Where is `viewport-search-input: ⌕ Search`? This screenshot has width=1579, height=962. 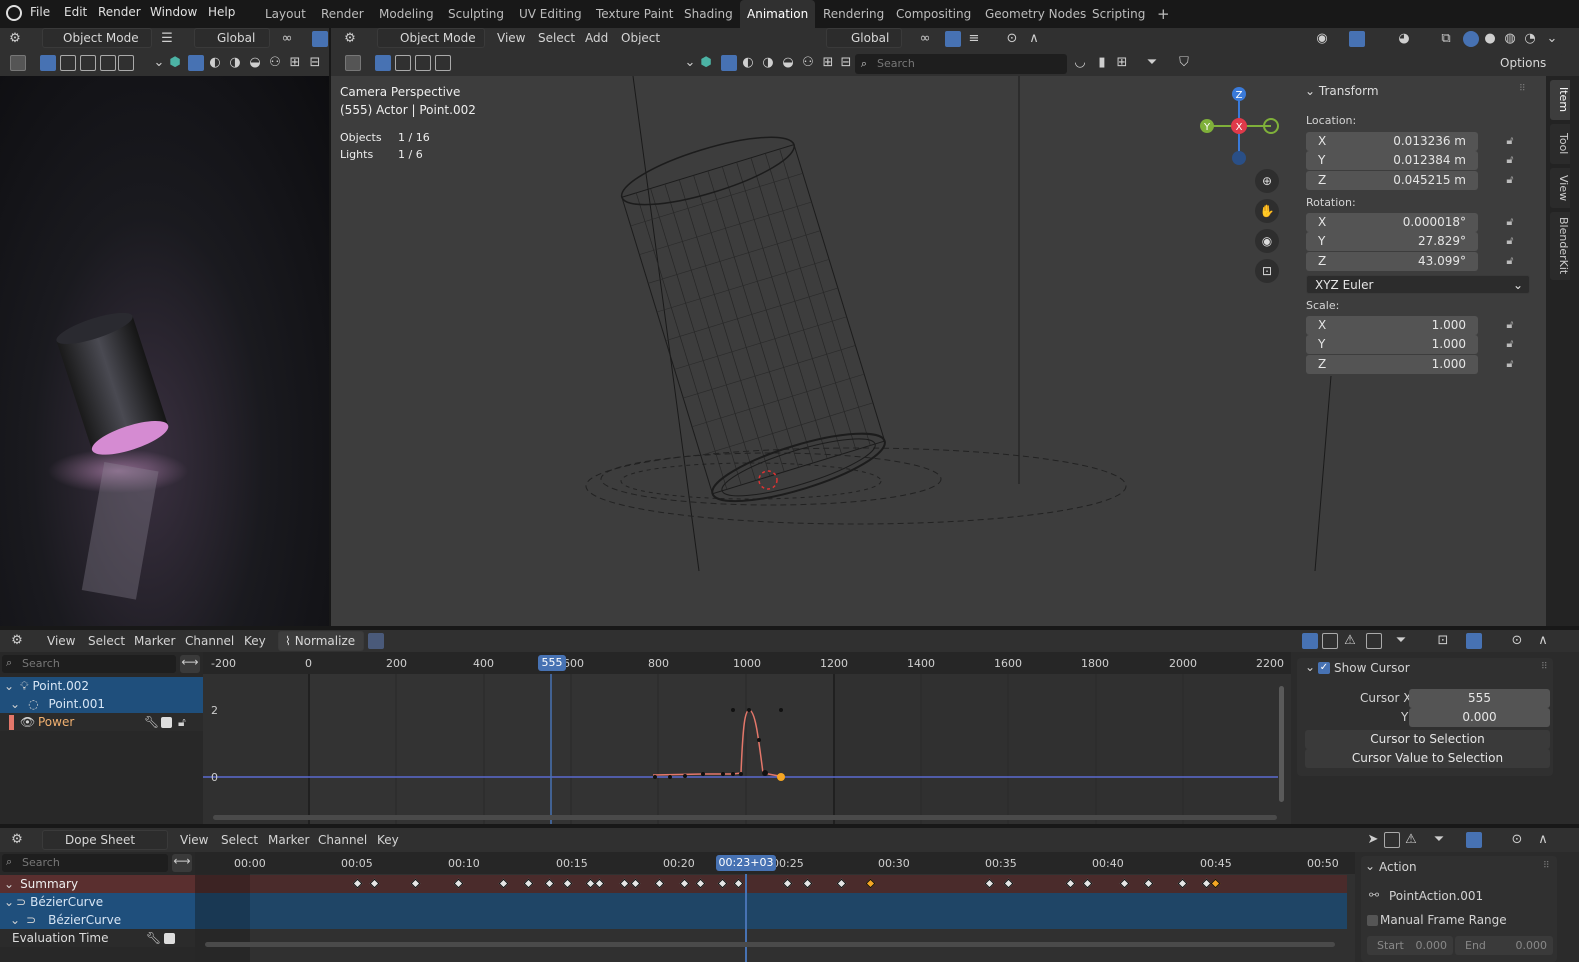 viewport-search-input: ⌕ Search is located at coordinates (961, 64).